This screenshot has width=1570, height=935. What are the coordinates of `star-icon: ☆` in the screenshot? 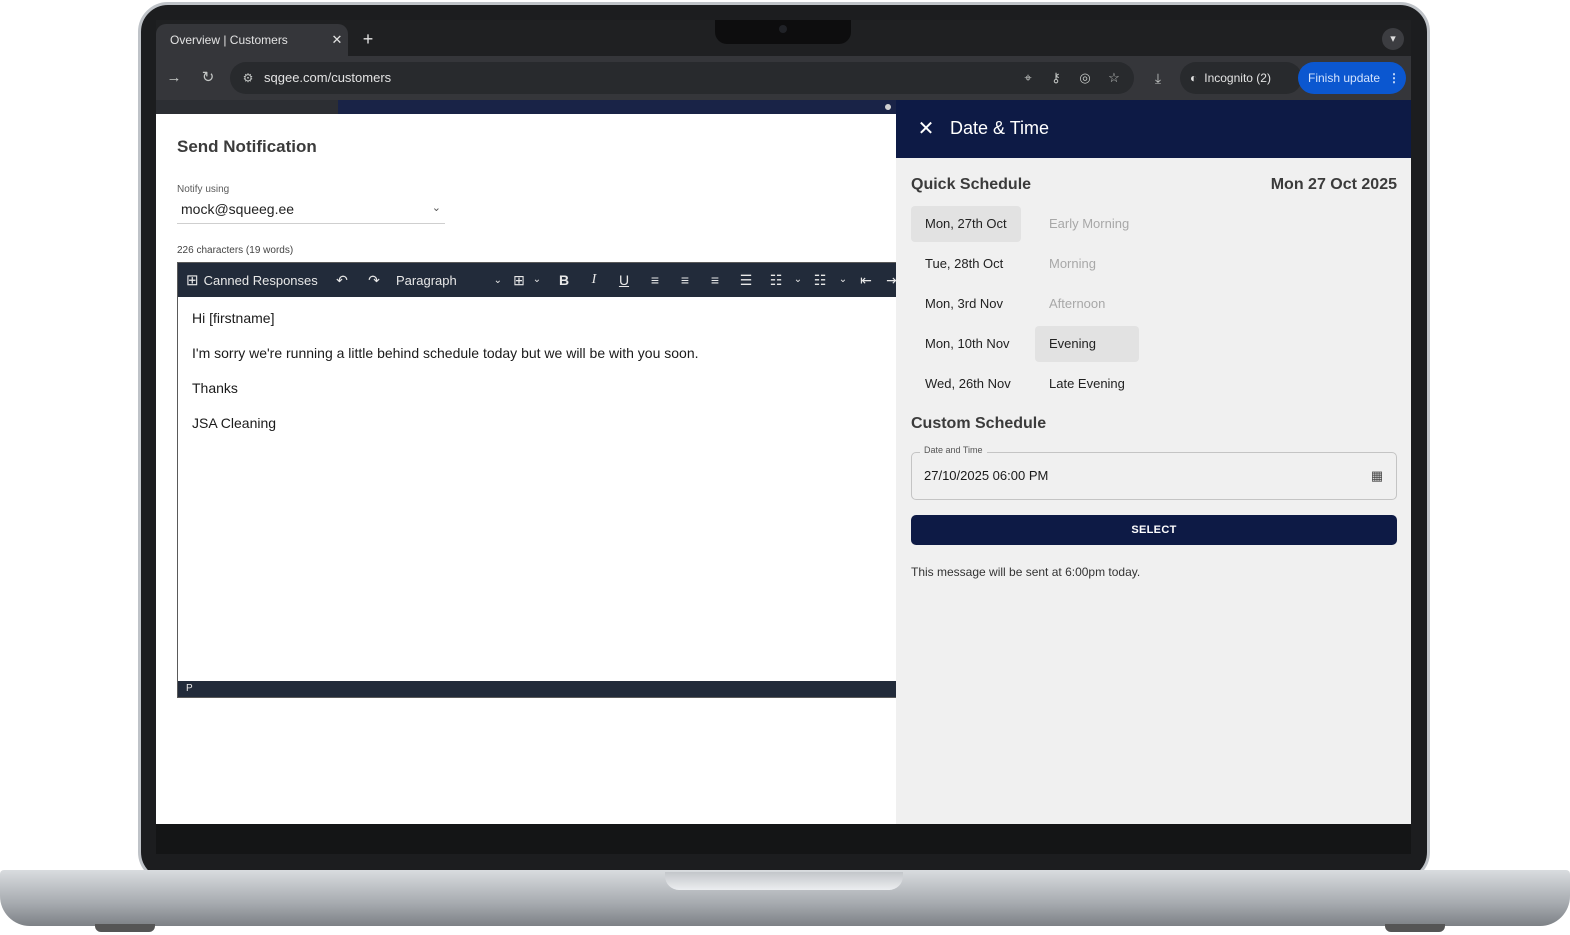 It's located at (1114, 78).